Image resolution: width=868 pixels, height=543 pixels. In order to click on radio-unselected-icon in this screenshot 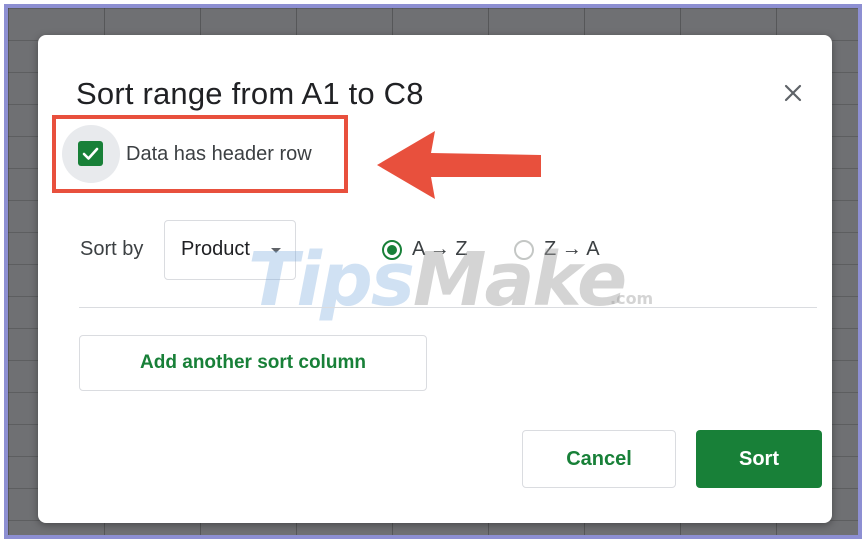, I will do `click(524, 250)`.